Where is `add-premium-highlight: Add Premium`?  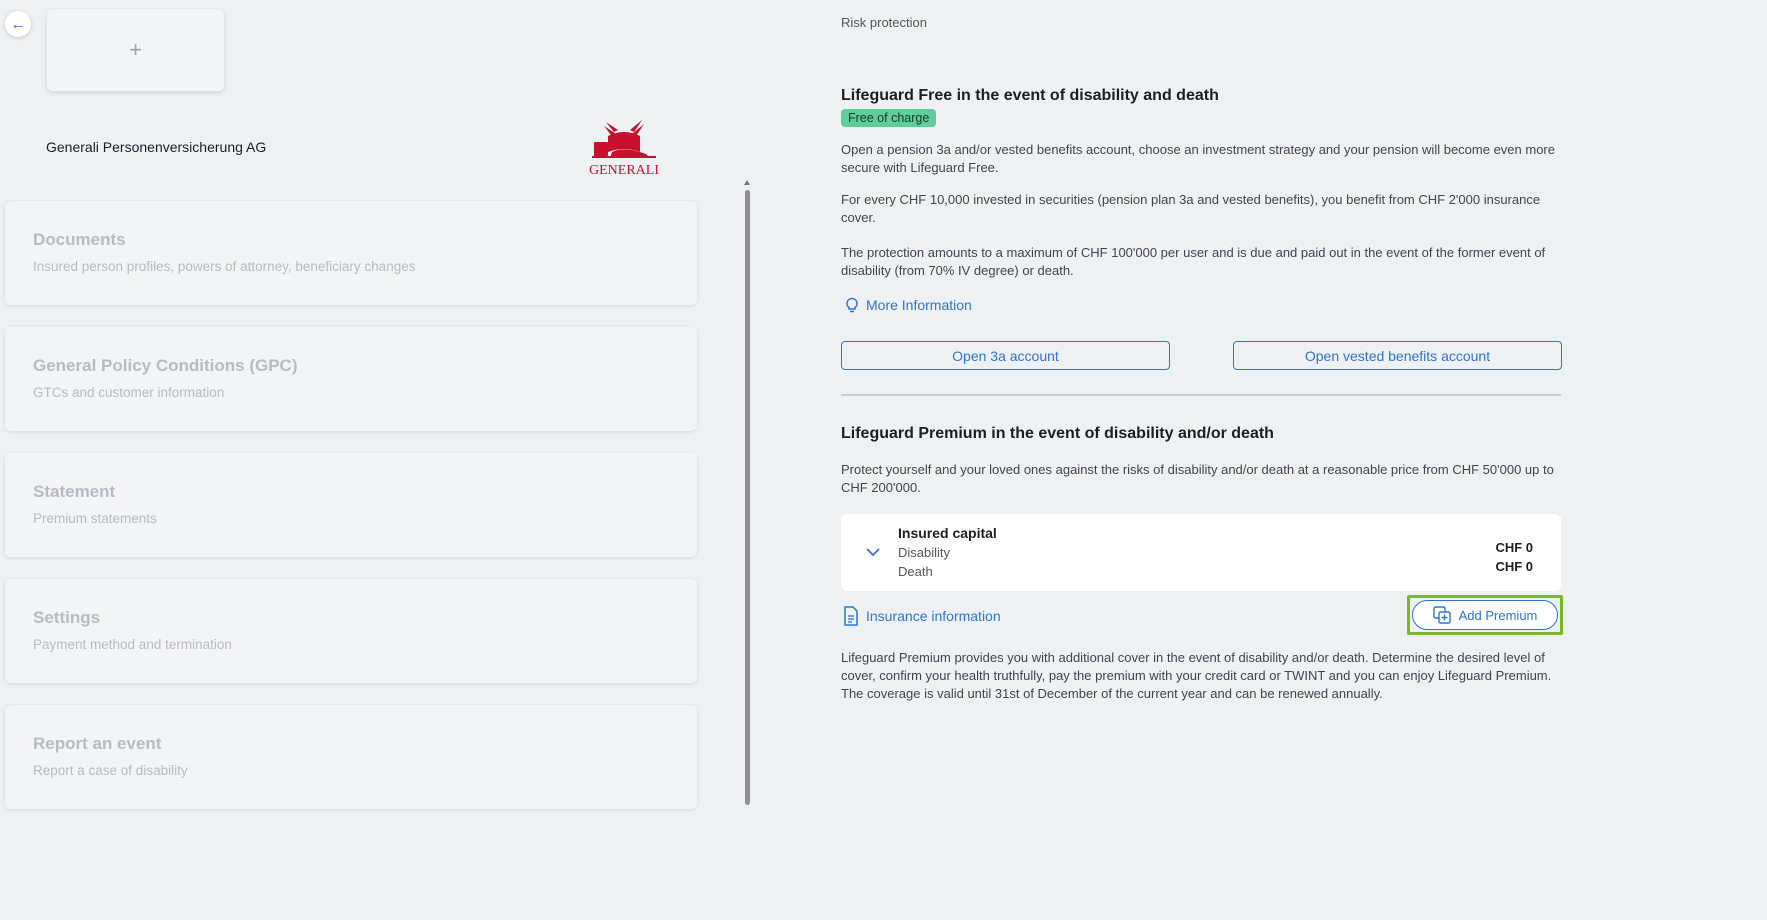
add-premium-highlight: Add Premium is located at coordinates (1485, 615).